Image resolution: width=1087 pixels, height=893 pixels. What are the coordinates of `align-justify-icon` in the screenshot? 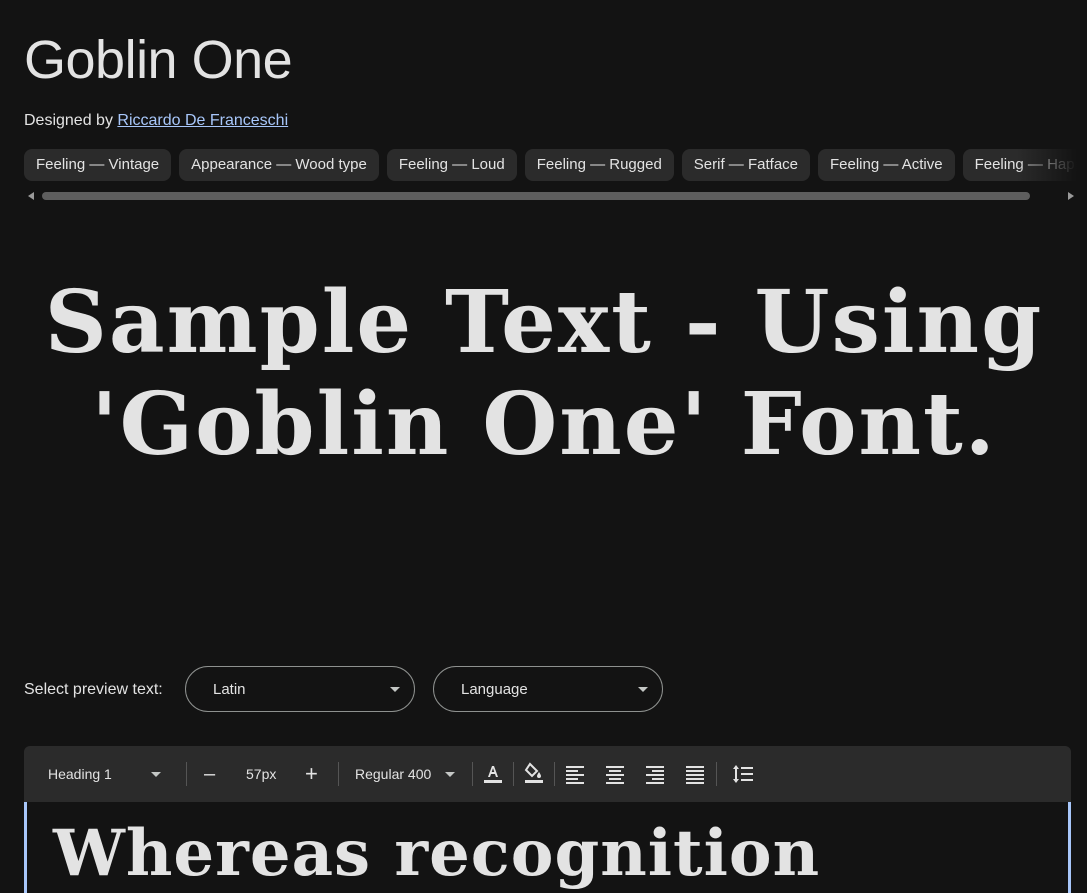 It's located at (695, 774).